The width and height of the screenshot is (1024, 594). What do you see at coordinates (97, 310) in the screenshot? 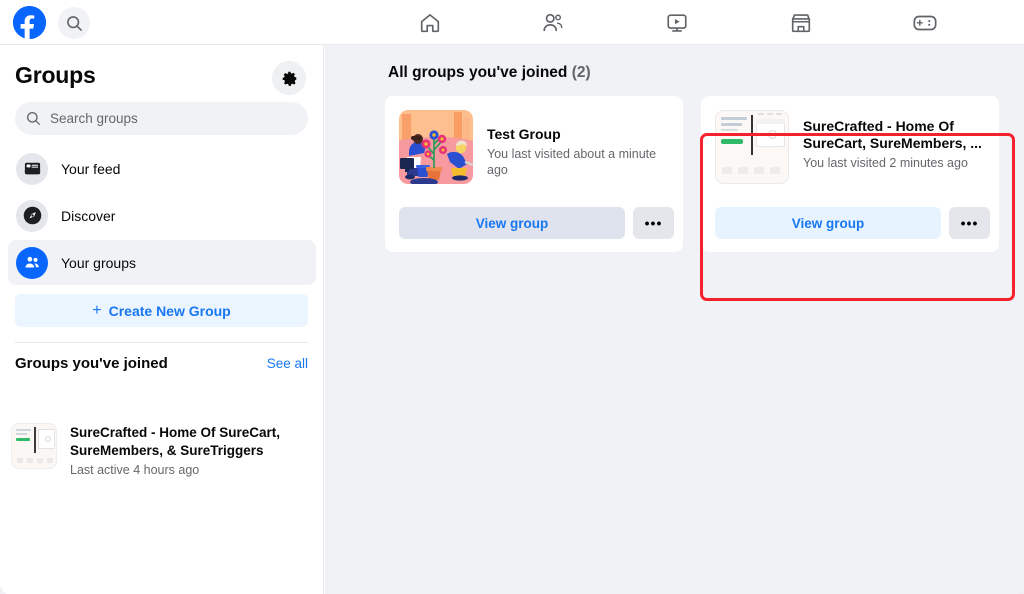
I see `plus-icon: +` at bounding box center [97, 310].